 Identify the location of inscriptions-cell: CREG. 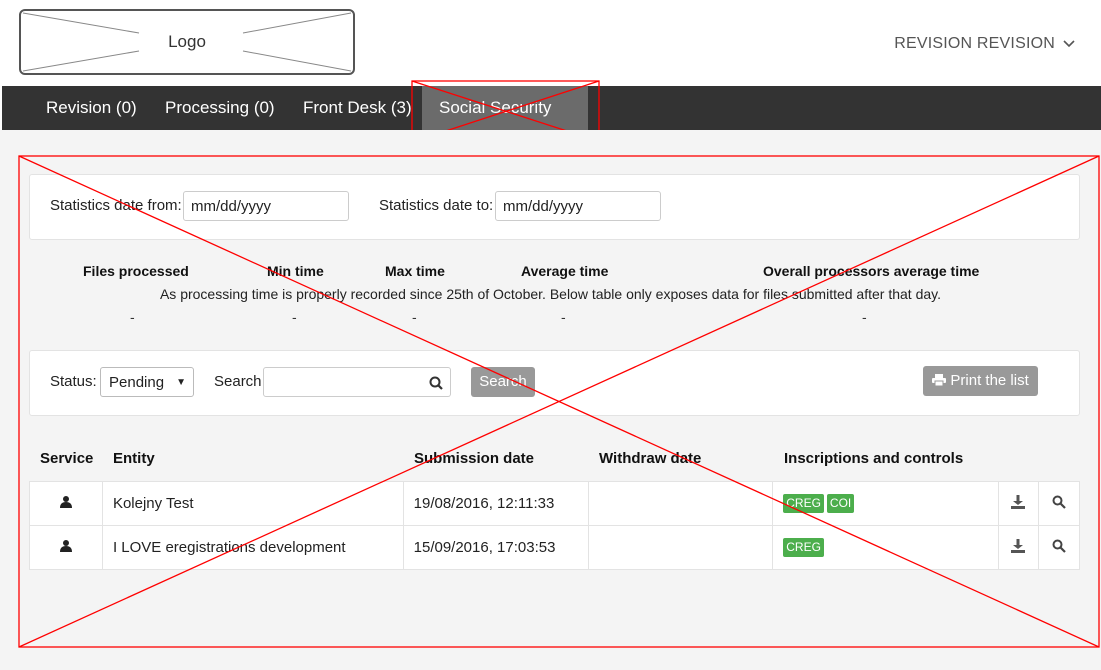
(885, 547).